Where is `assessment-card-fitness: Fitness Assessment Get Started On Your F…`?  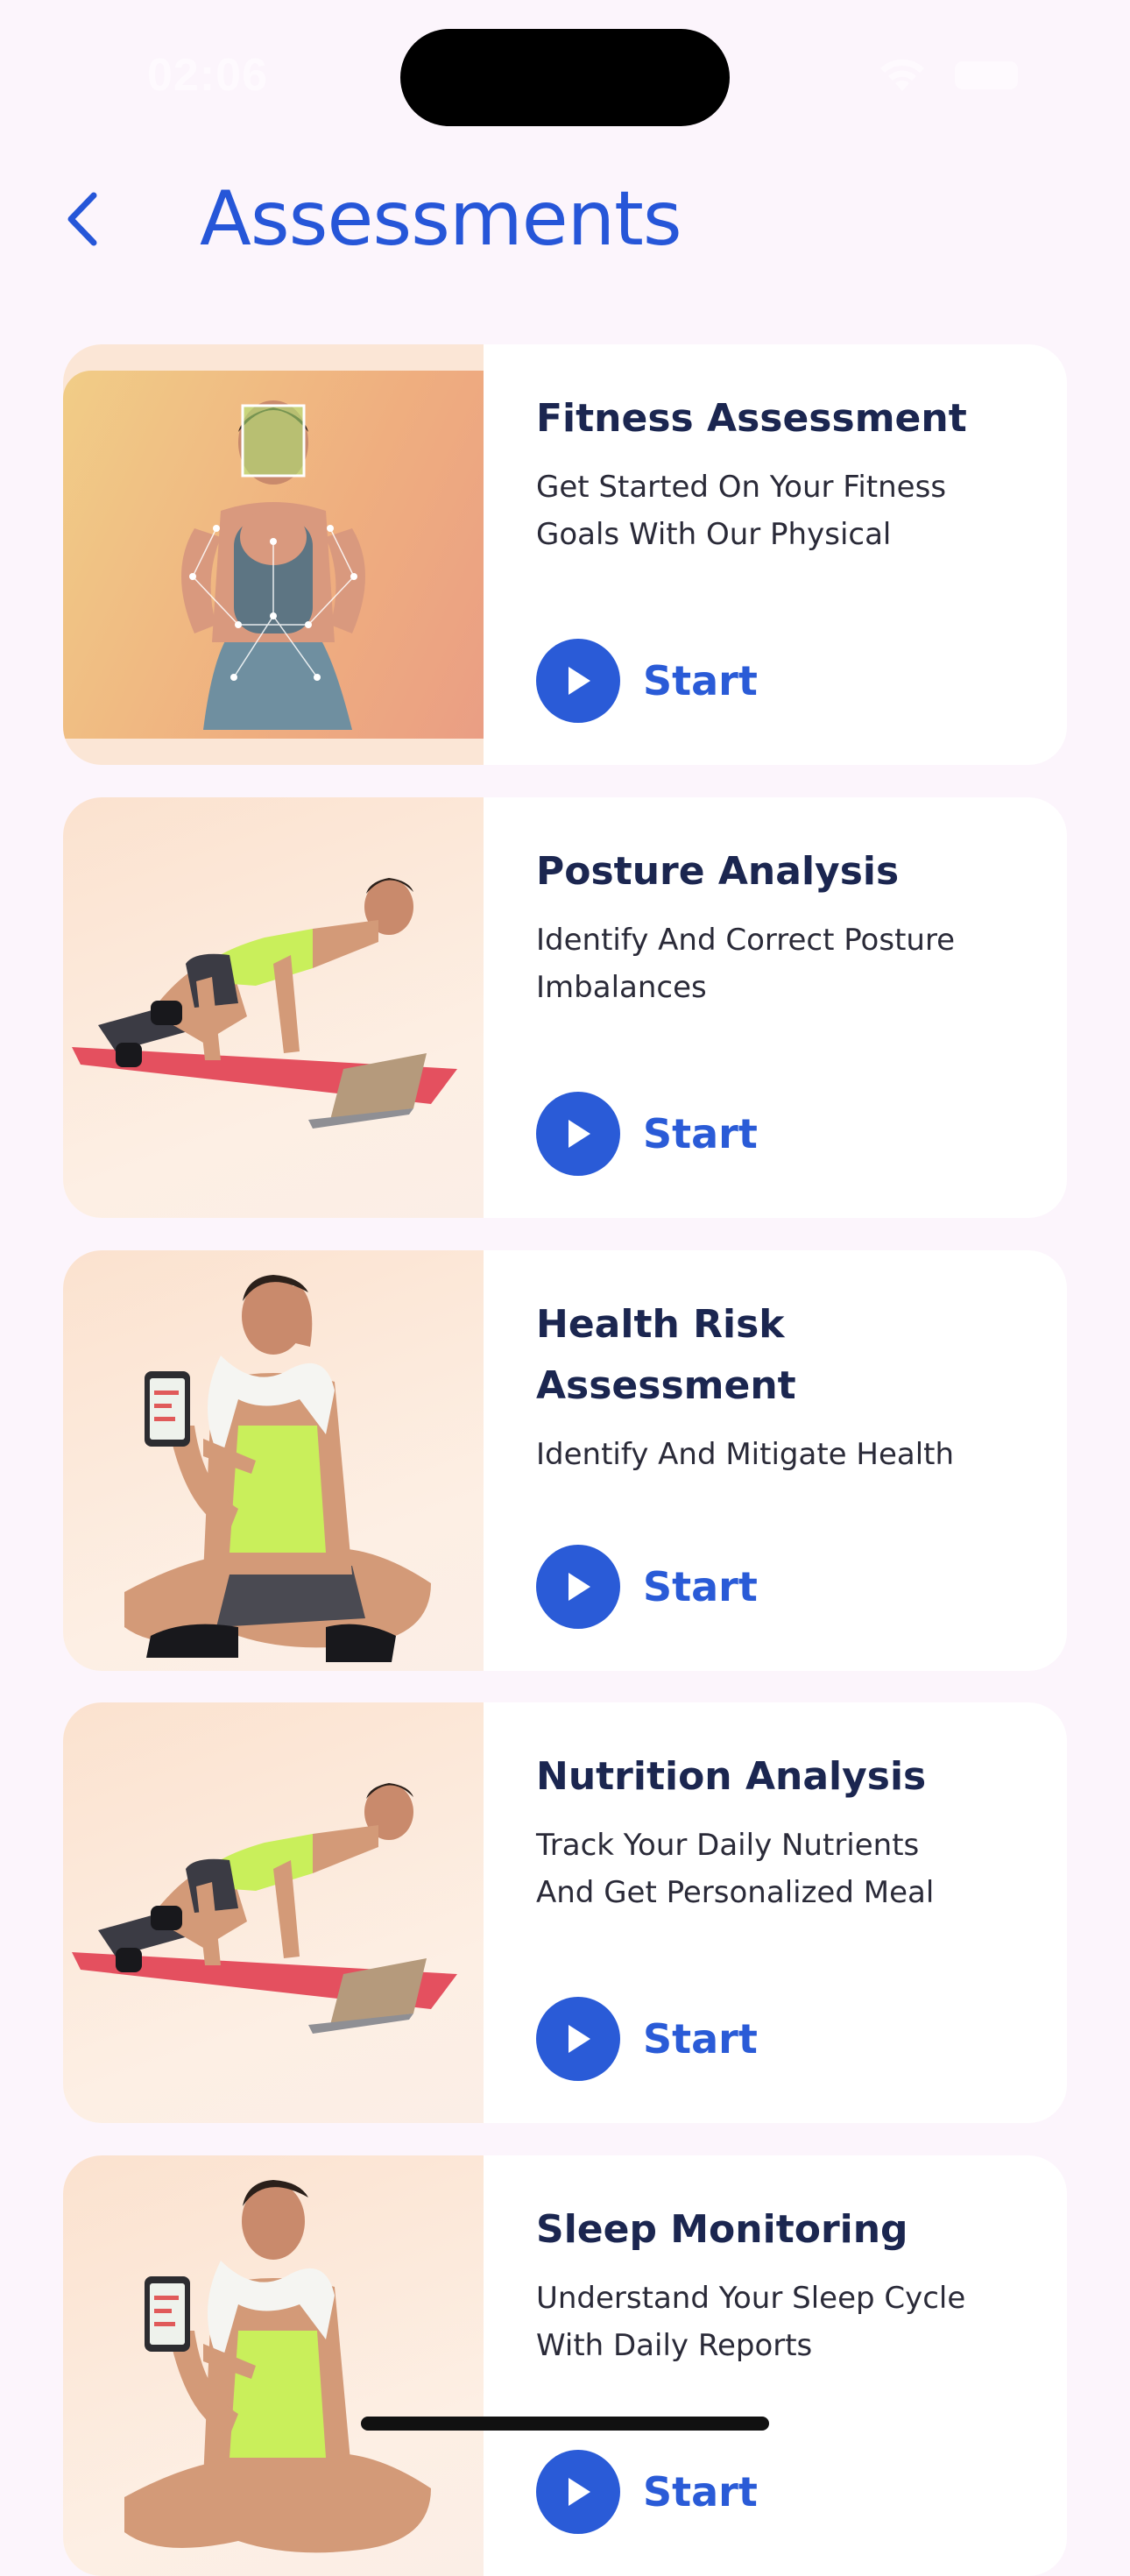
assessment-card-fitness: Fitness Assessment Get Started On Your F… is located at coordinates (565, 554).